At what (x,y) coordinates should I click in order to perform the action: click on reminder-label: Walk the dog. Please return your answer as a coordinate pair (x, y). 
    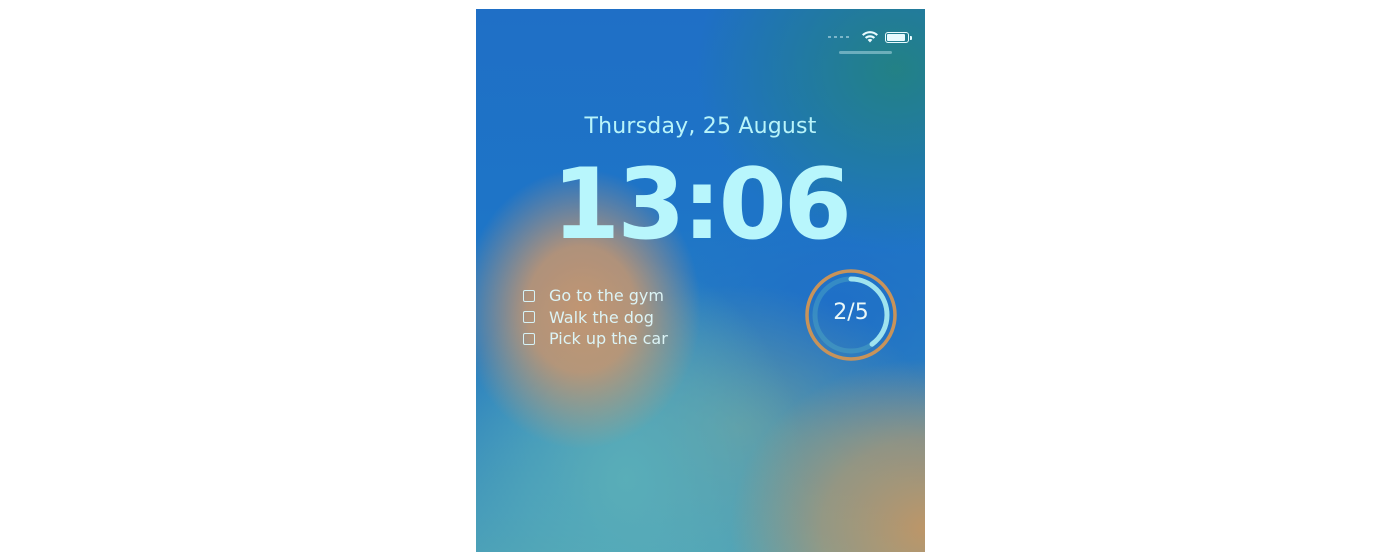
    Looking at the image, I should click on (601, 317).